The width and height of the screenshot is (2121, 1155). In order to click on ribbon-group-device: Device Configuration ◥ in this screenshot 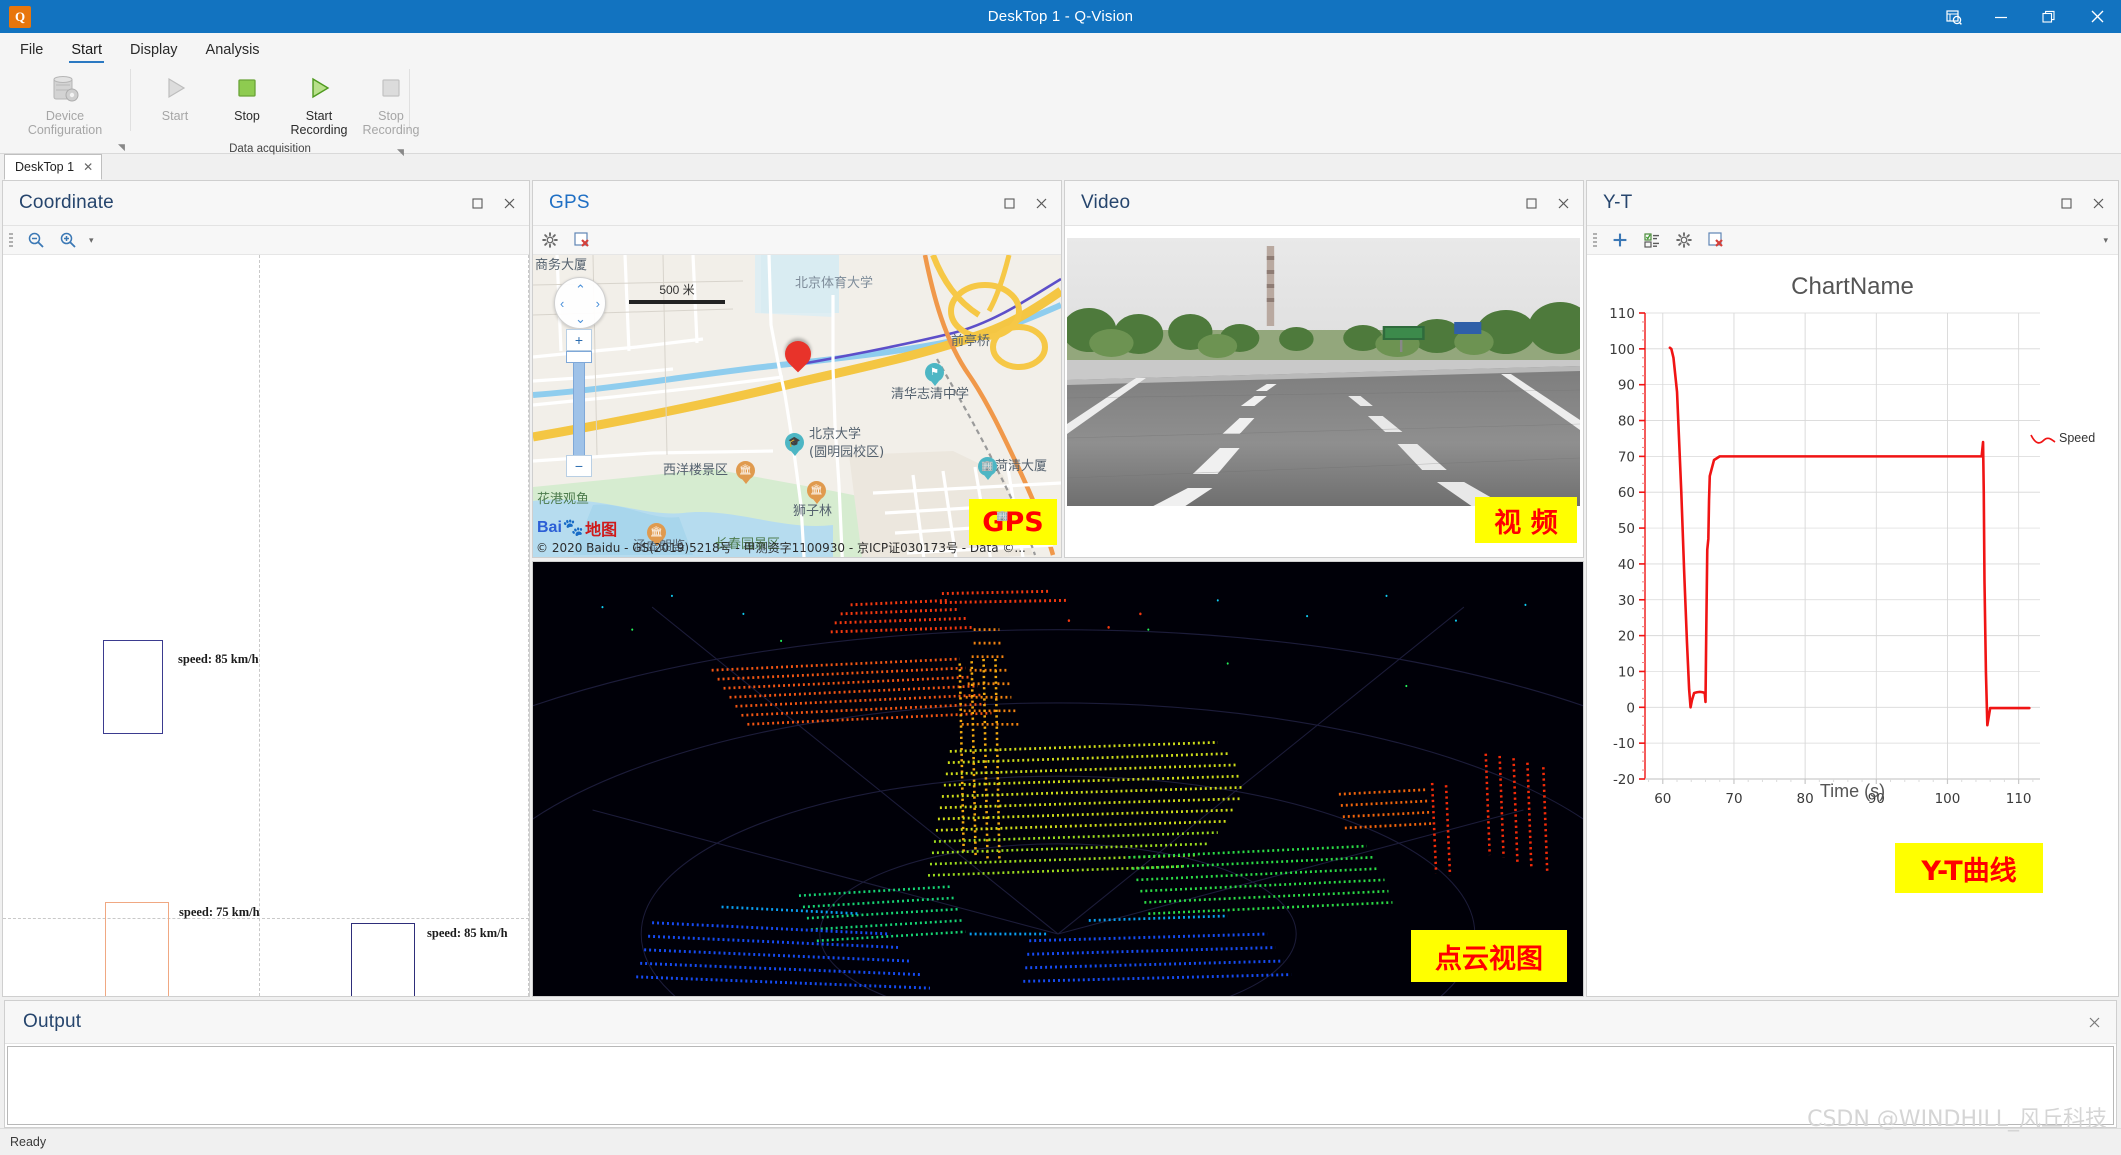, I will do `click(65, 108)`.